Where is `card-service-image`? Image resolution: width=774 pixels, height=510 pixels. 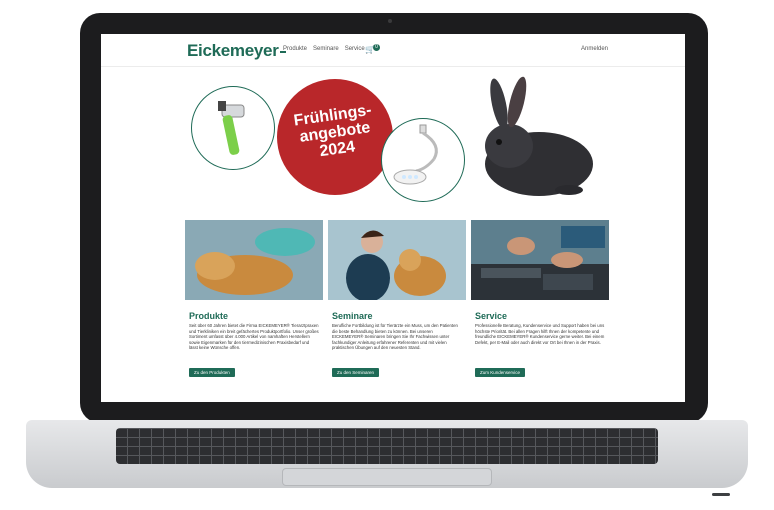 card-service-image is located at coordinates (540, 260).